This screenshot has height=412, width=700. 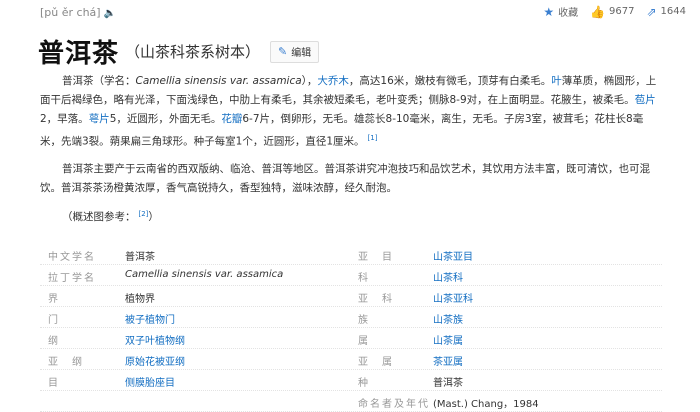 What do you see at coordinates (622, 11) in the screenshot?
I see `like-count: 9677` at bounding box center [622, 11].